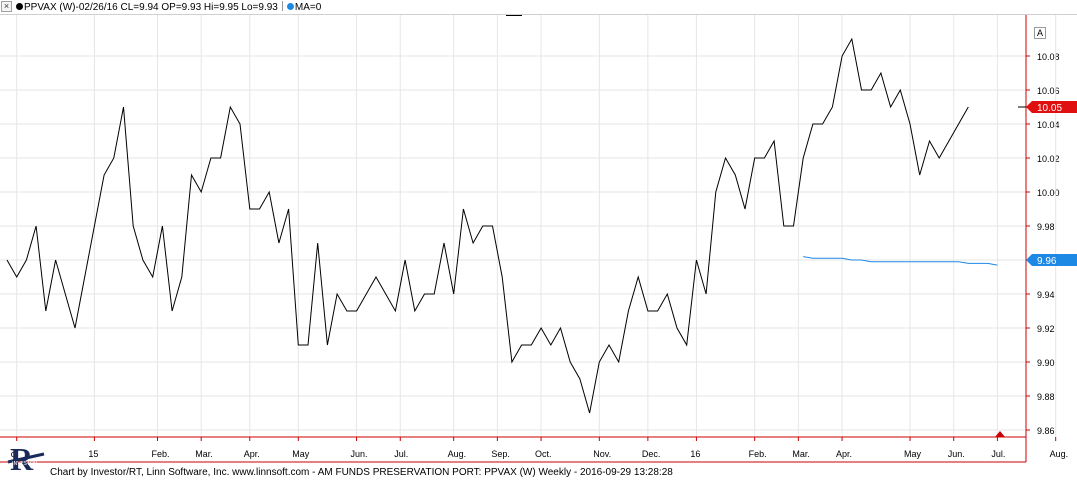 This screenshot has height=480, width=1077. What do you see at coordinates (1046, 363) in the screenshot?
I see `y-tick-label: 9.90` at bounding box center [1046, 363].